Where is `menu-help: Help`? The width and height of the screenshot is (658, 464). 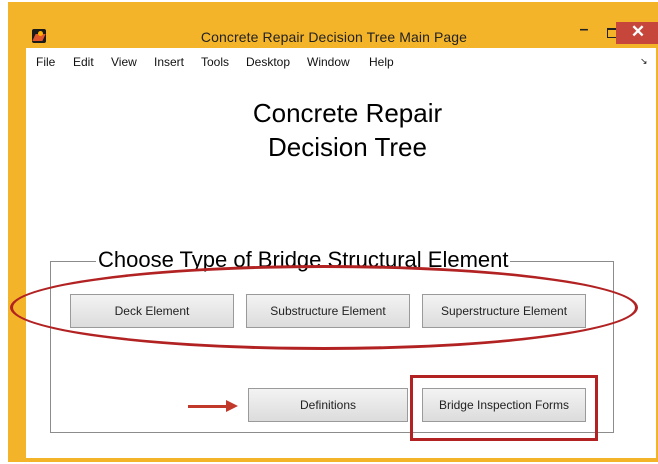 menu-help: Help is located at coordinates (381, 62).